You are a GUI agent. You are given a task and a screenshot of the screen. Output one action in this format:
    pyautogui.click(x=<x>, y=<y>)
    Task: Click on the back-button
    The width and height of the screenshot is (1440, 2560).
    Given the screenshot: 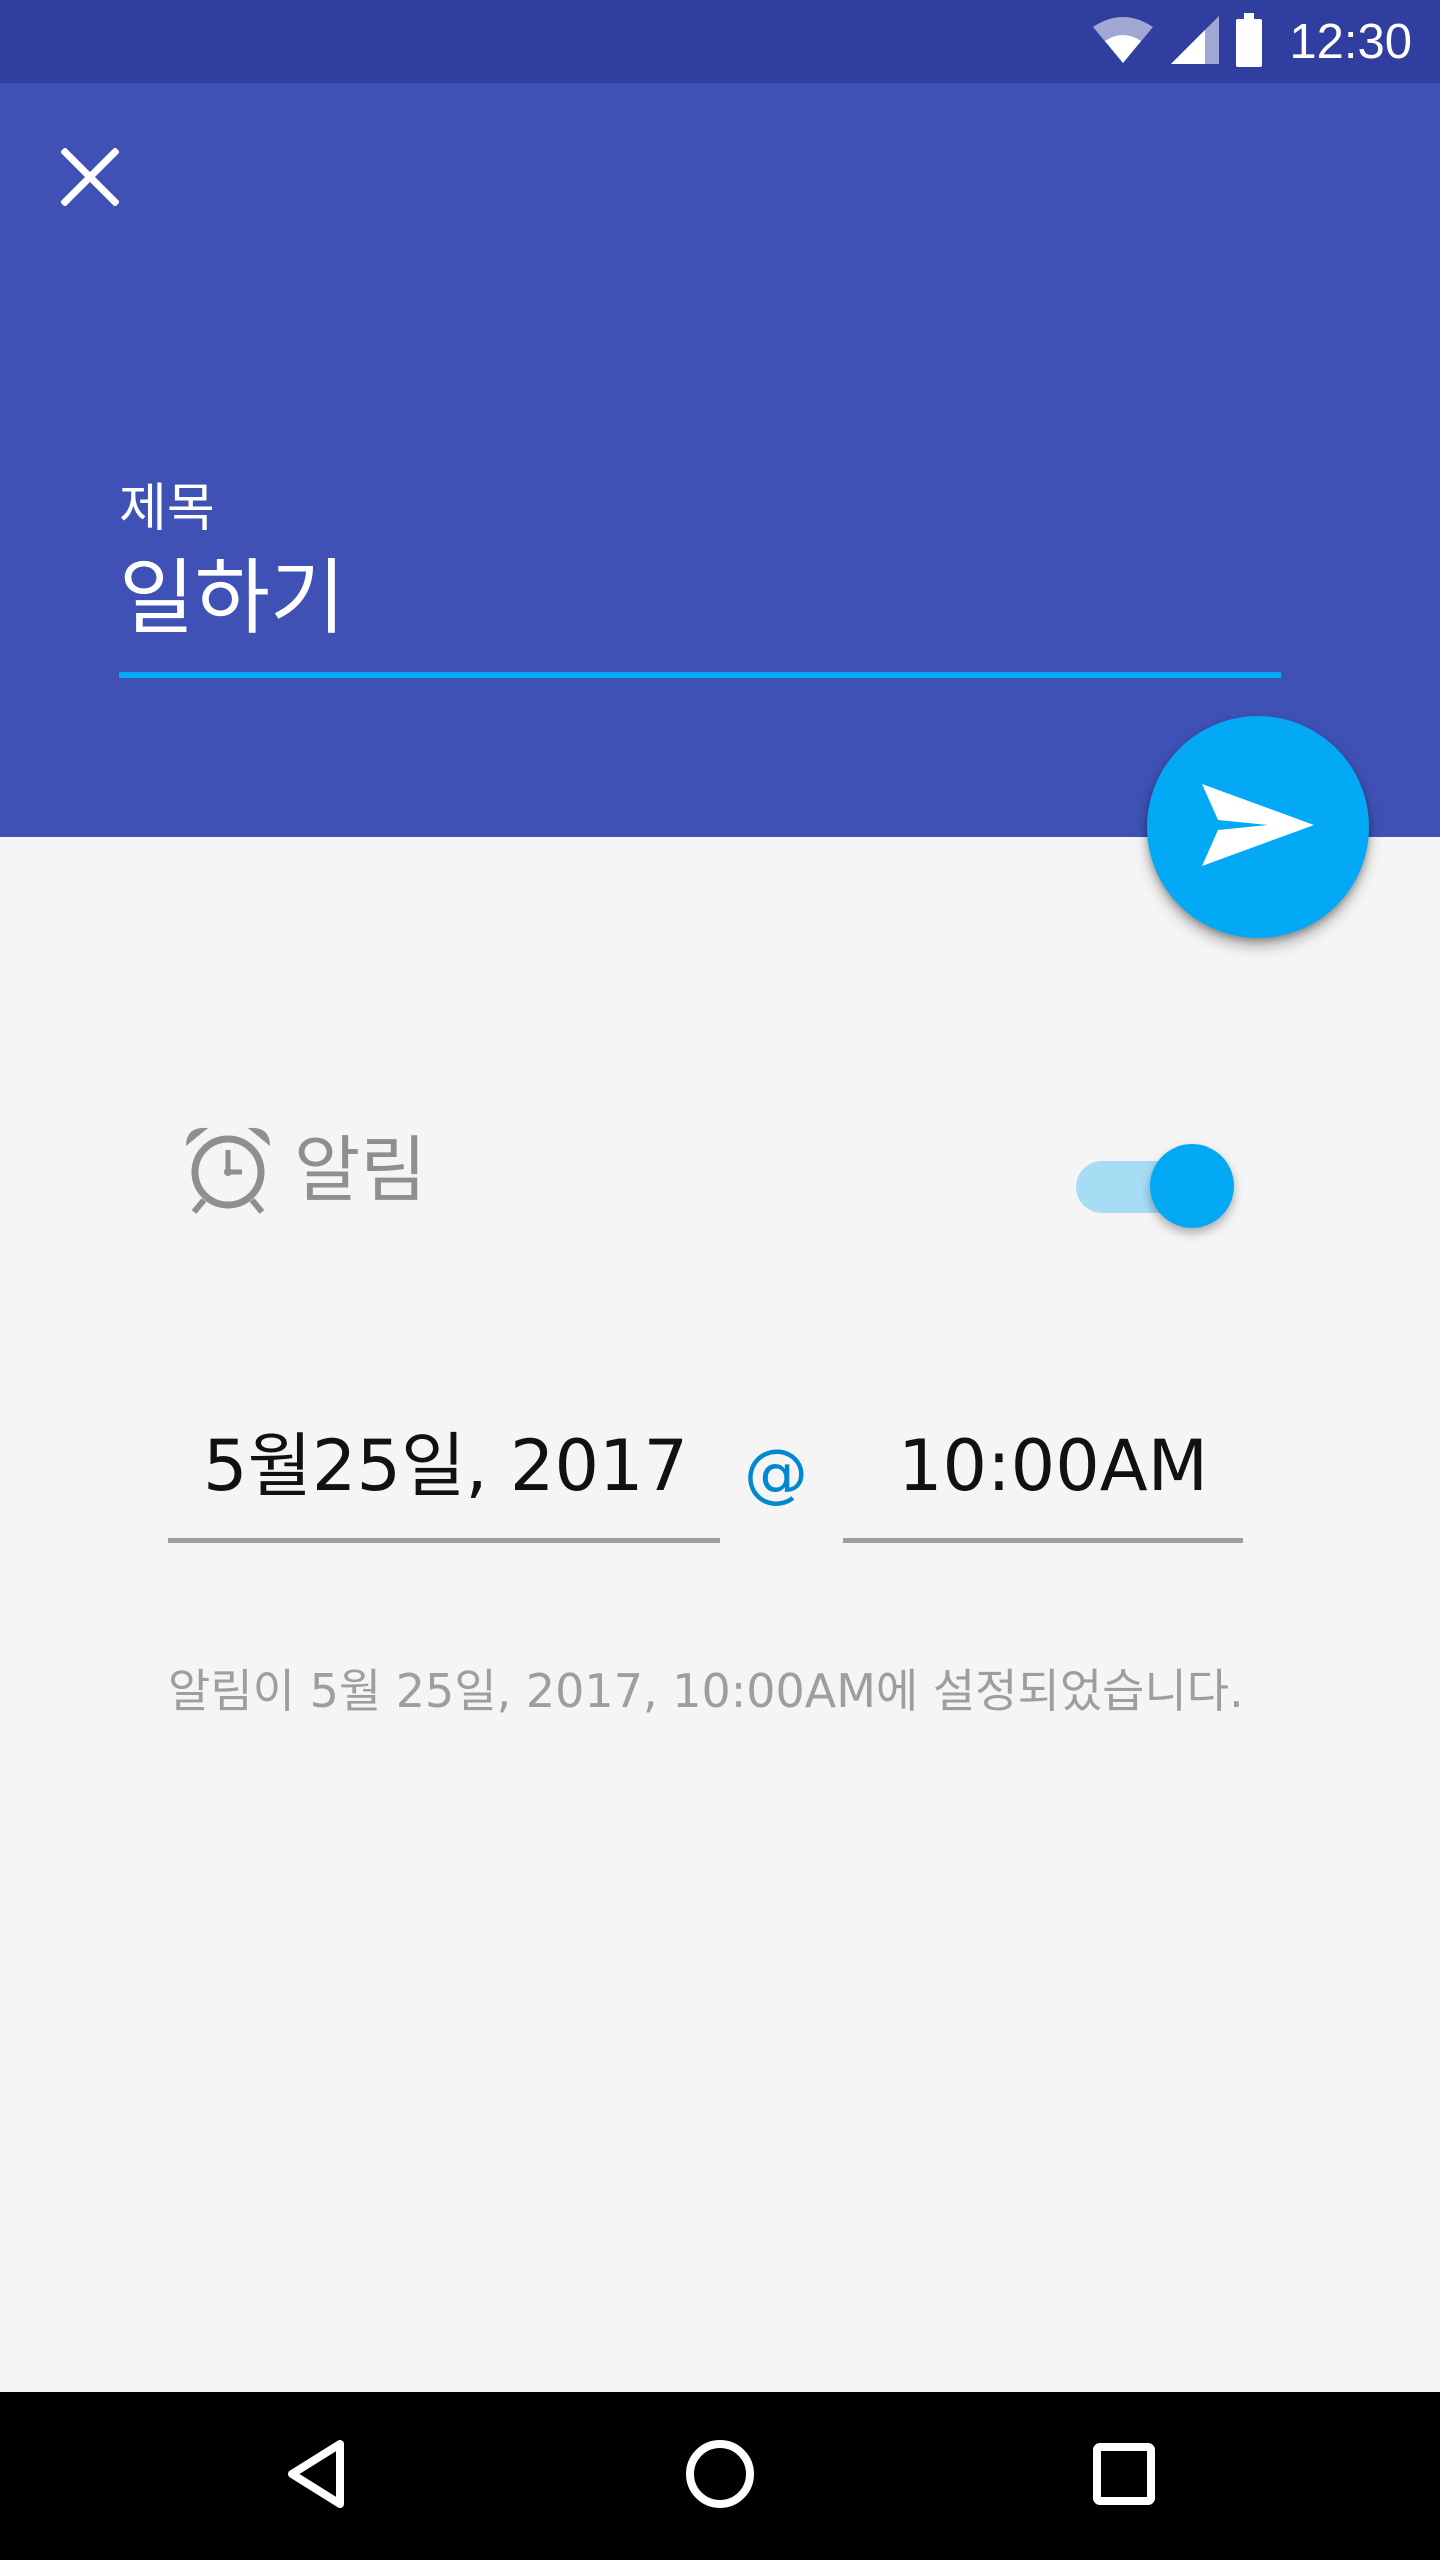 What is the action you would take?
    pyautogui.click(x=316, y=2476)
    